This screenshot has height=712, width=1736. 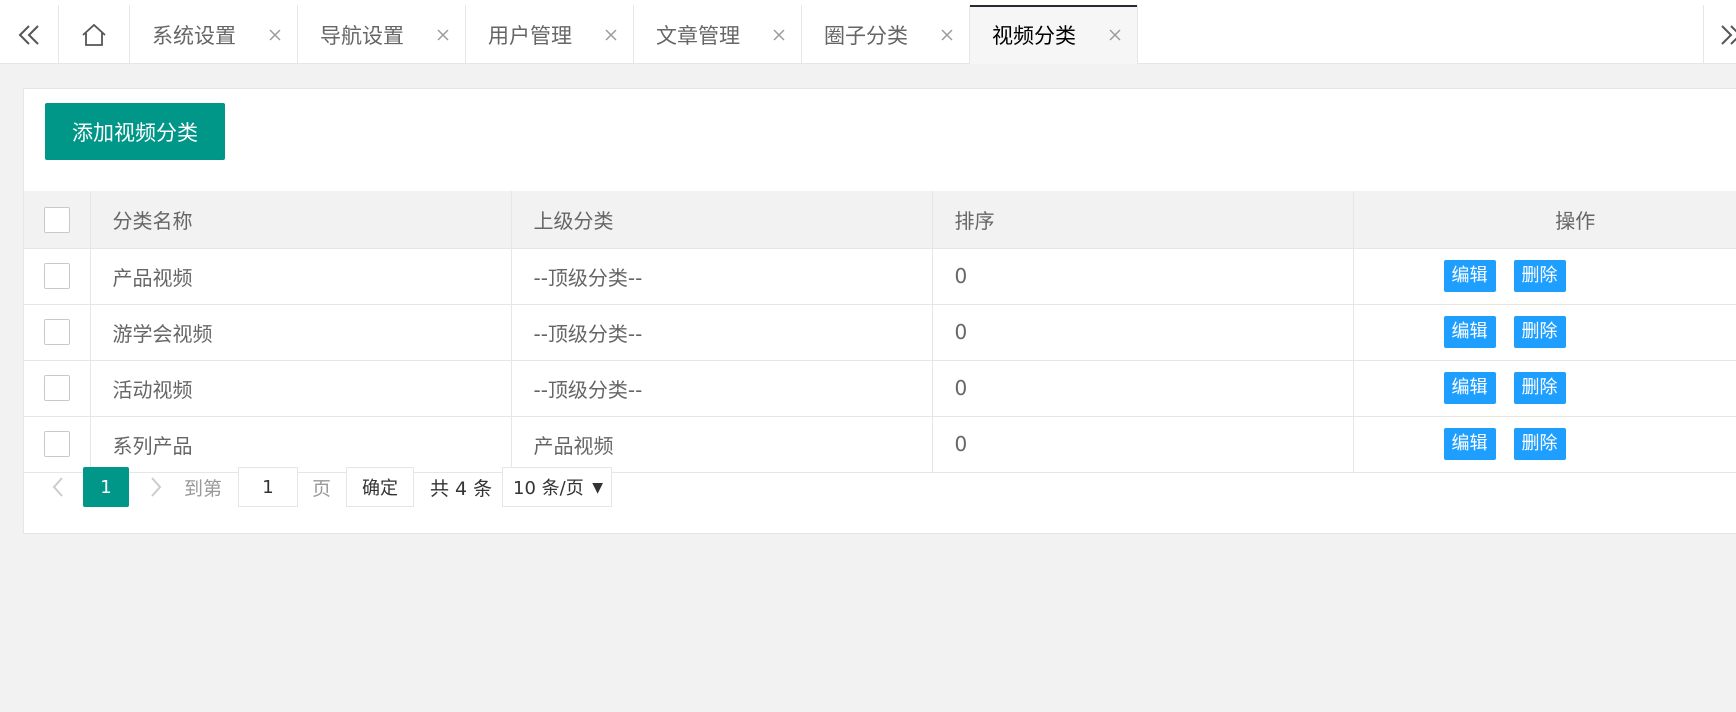 What do you see at coordinates (135, 131) in the screenshot?
I see `add-video-category-button: 添加视频分类` at bounding box center [135, 131].